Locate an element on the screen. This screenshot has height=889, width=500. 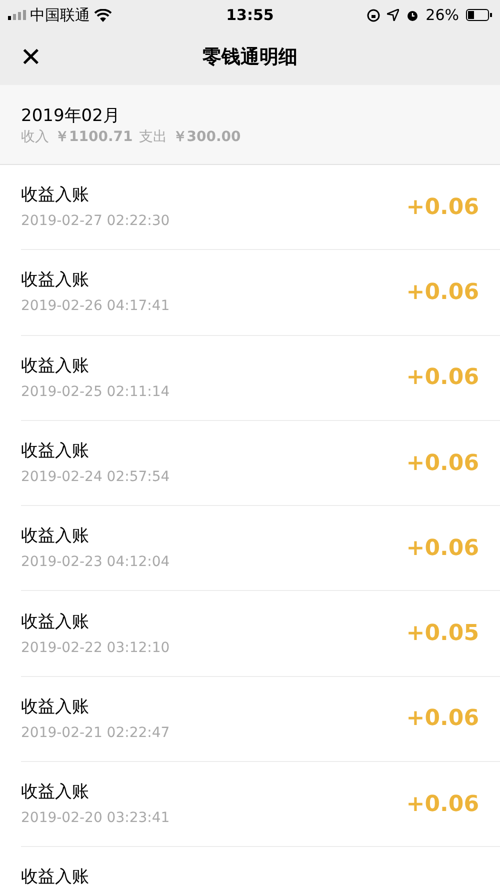
transaction-time: 2019-02-26 04:17:41 is located at coordinates (96, 306).